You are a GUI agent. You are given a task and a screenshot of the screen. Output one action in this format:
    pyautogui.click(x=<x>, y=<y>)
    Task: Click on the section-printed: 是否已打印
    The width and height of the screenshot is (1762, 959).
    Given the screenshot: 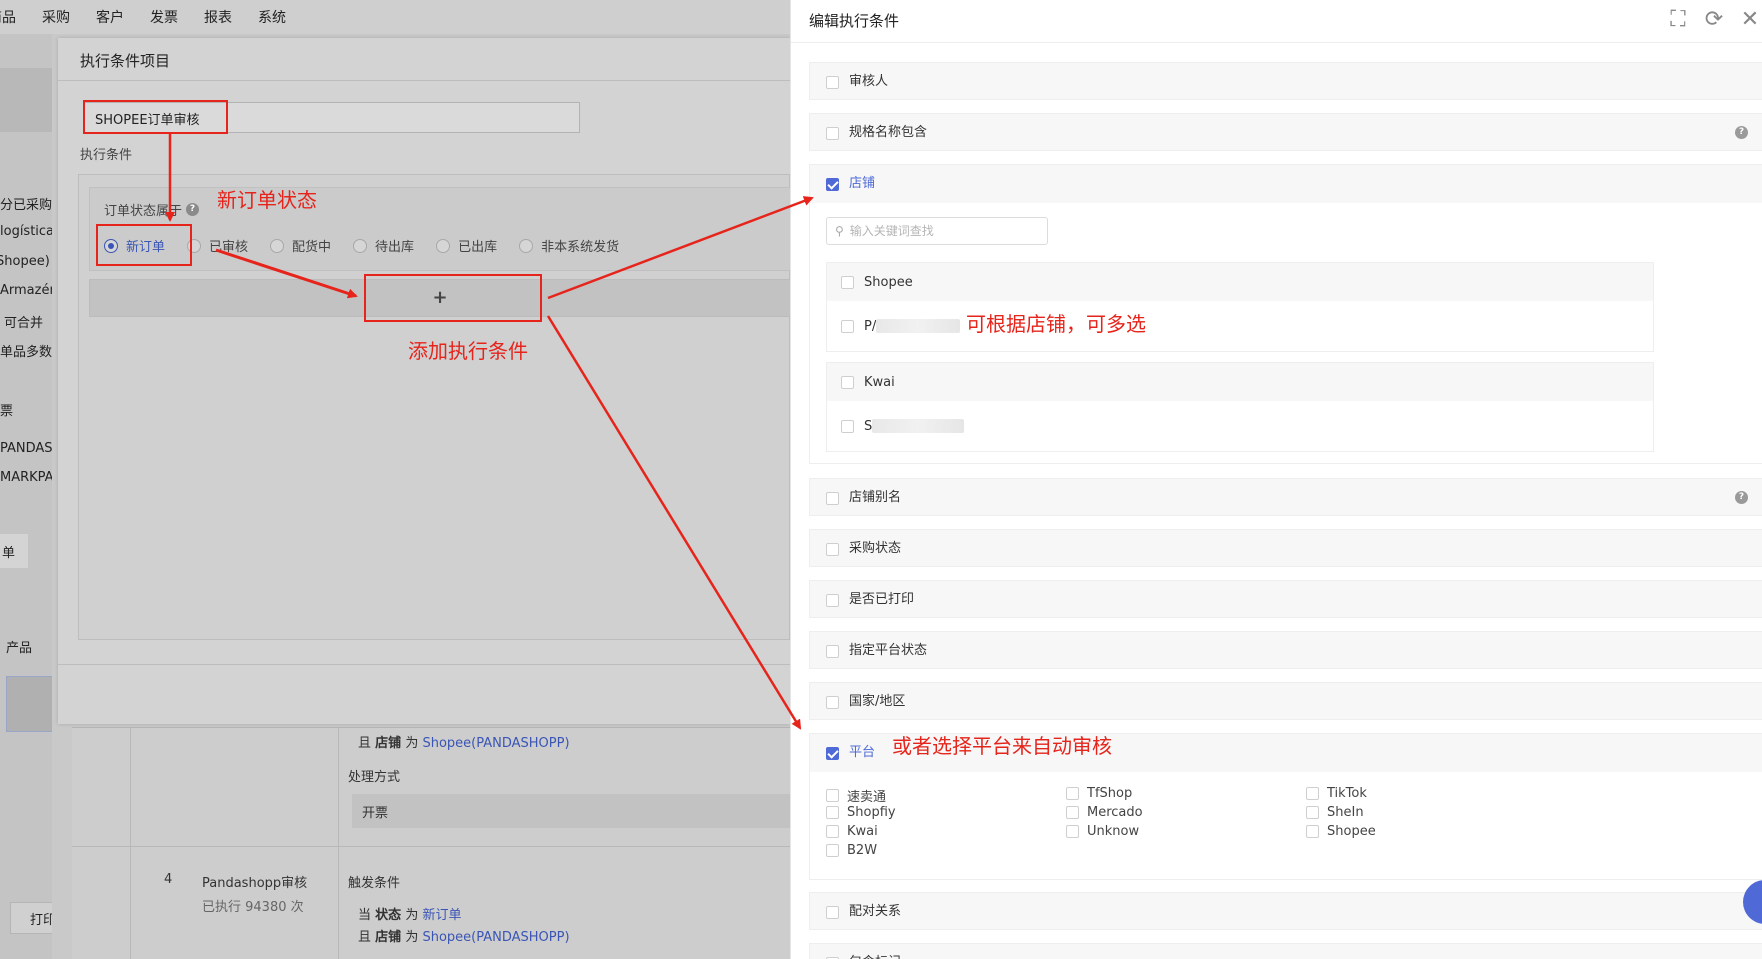 What is the action you would take?
    pyautogui.click(x=1285, y=599)
    